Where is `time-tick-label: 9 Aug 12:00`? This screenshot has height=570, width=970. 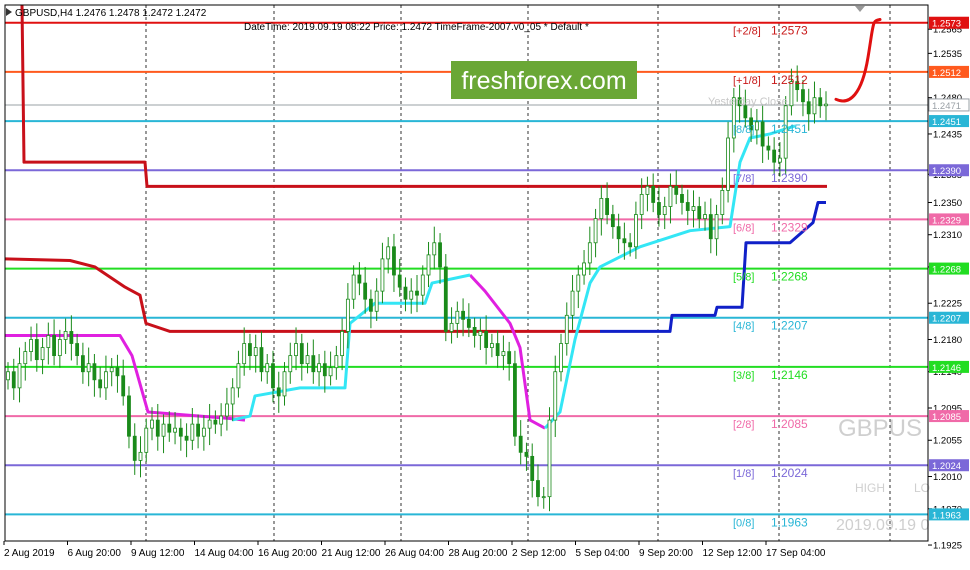
time-tick-label: 9 Aug 12:00 is located at coordinates (158, 553).